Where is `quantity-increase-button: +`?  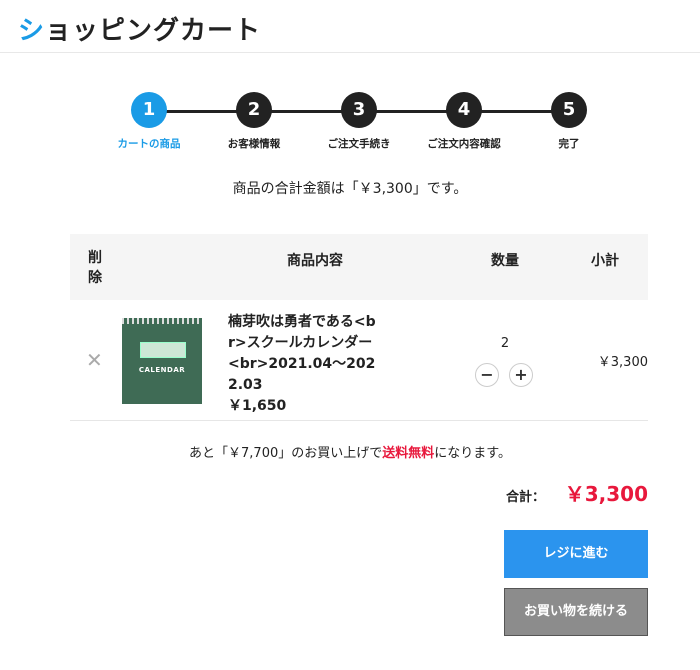
quantity-increase-button: + is located at coordinates (521, 375).